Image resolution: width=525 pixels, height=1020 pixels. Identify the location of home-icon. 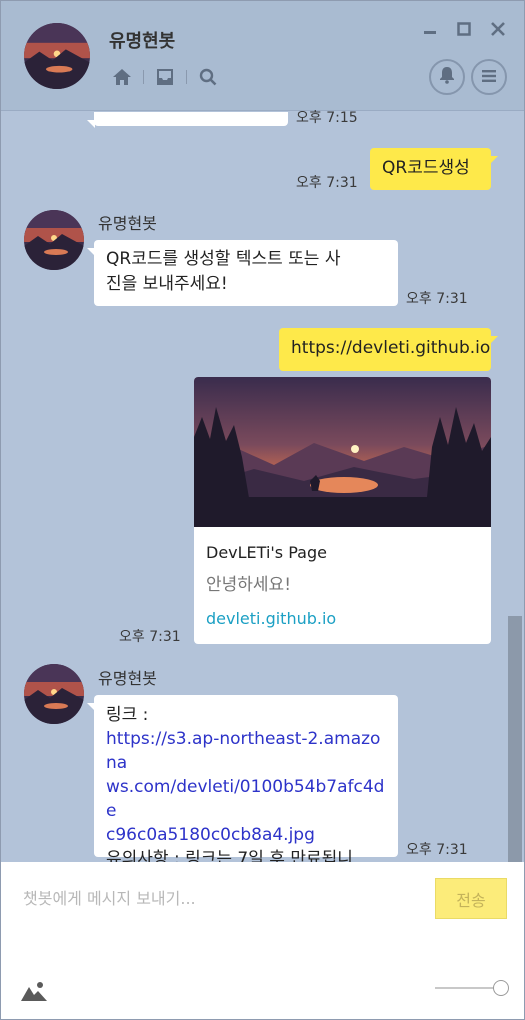
(122, 77).